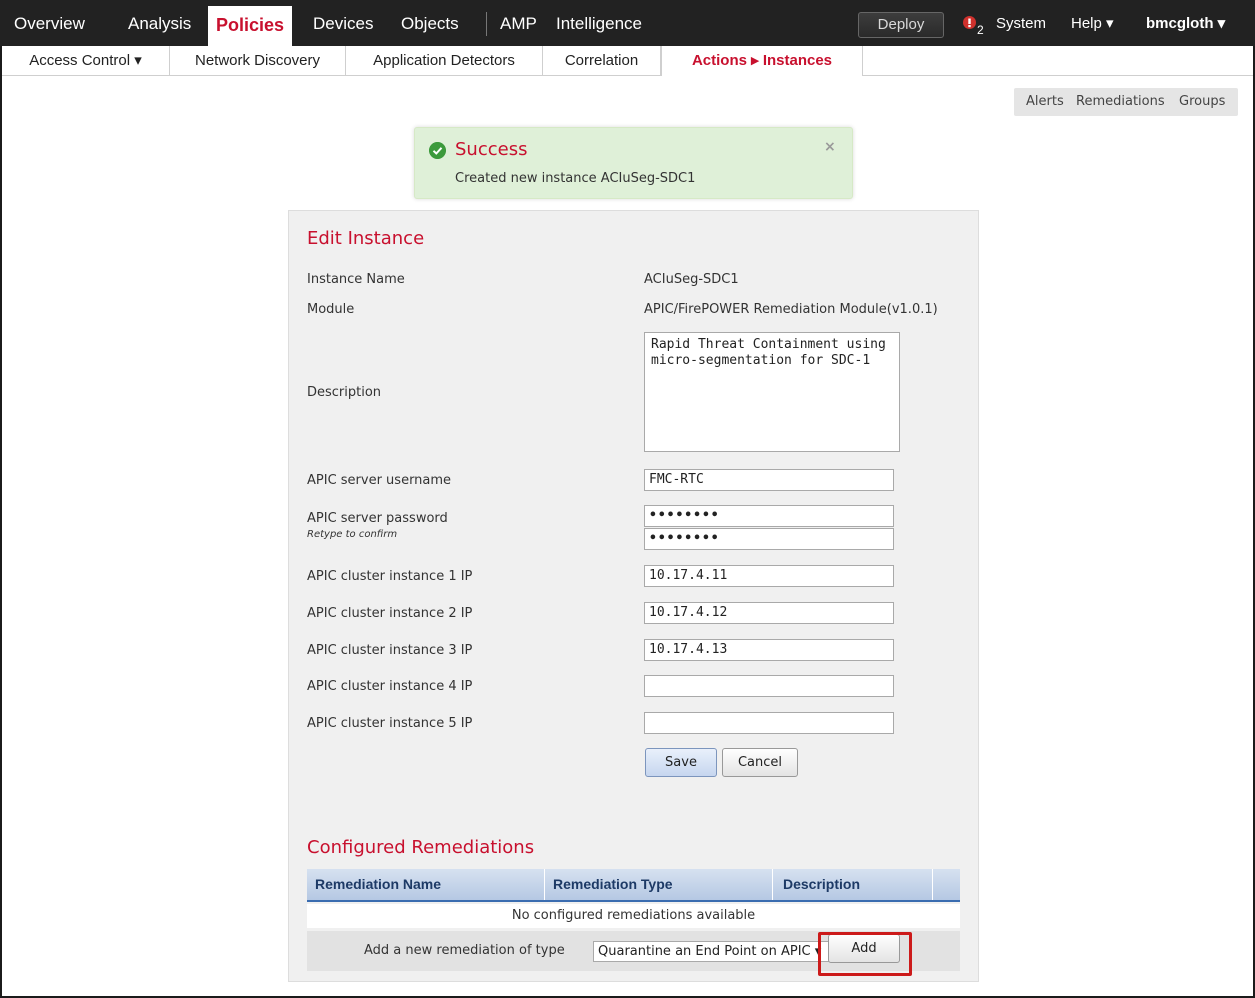 The height and width of the screenshot is (998, 1255). Describe the element at coordinates (159, 23) in the screenshot. I see `nav-analysis: Analysis` at that location.